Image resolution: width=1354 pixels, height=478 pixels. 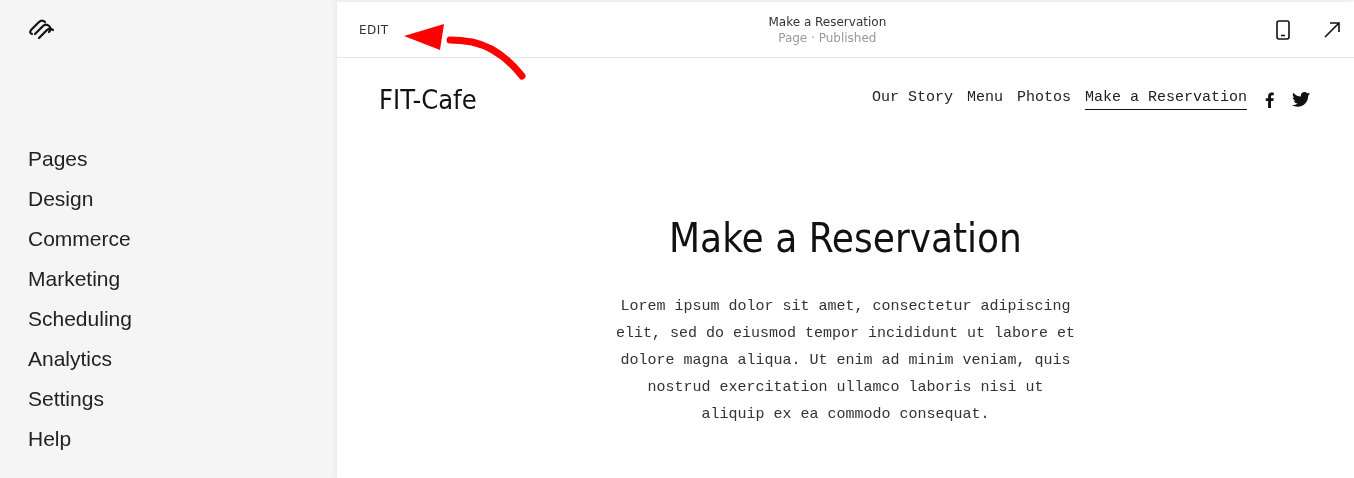 I want to click on nav-link: Menu, so click(x=984, y=99).